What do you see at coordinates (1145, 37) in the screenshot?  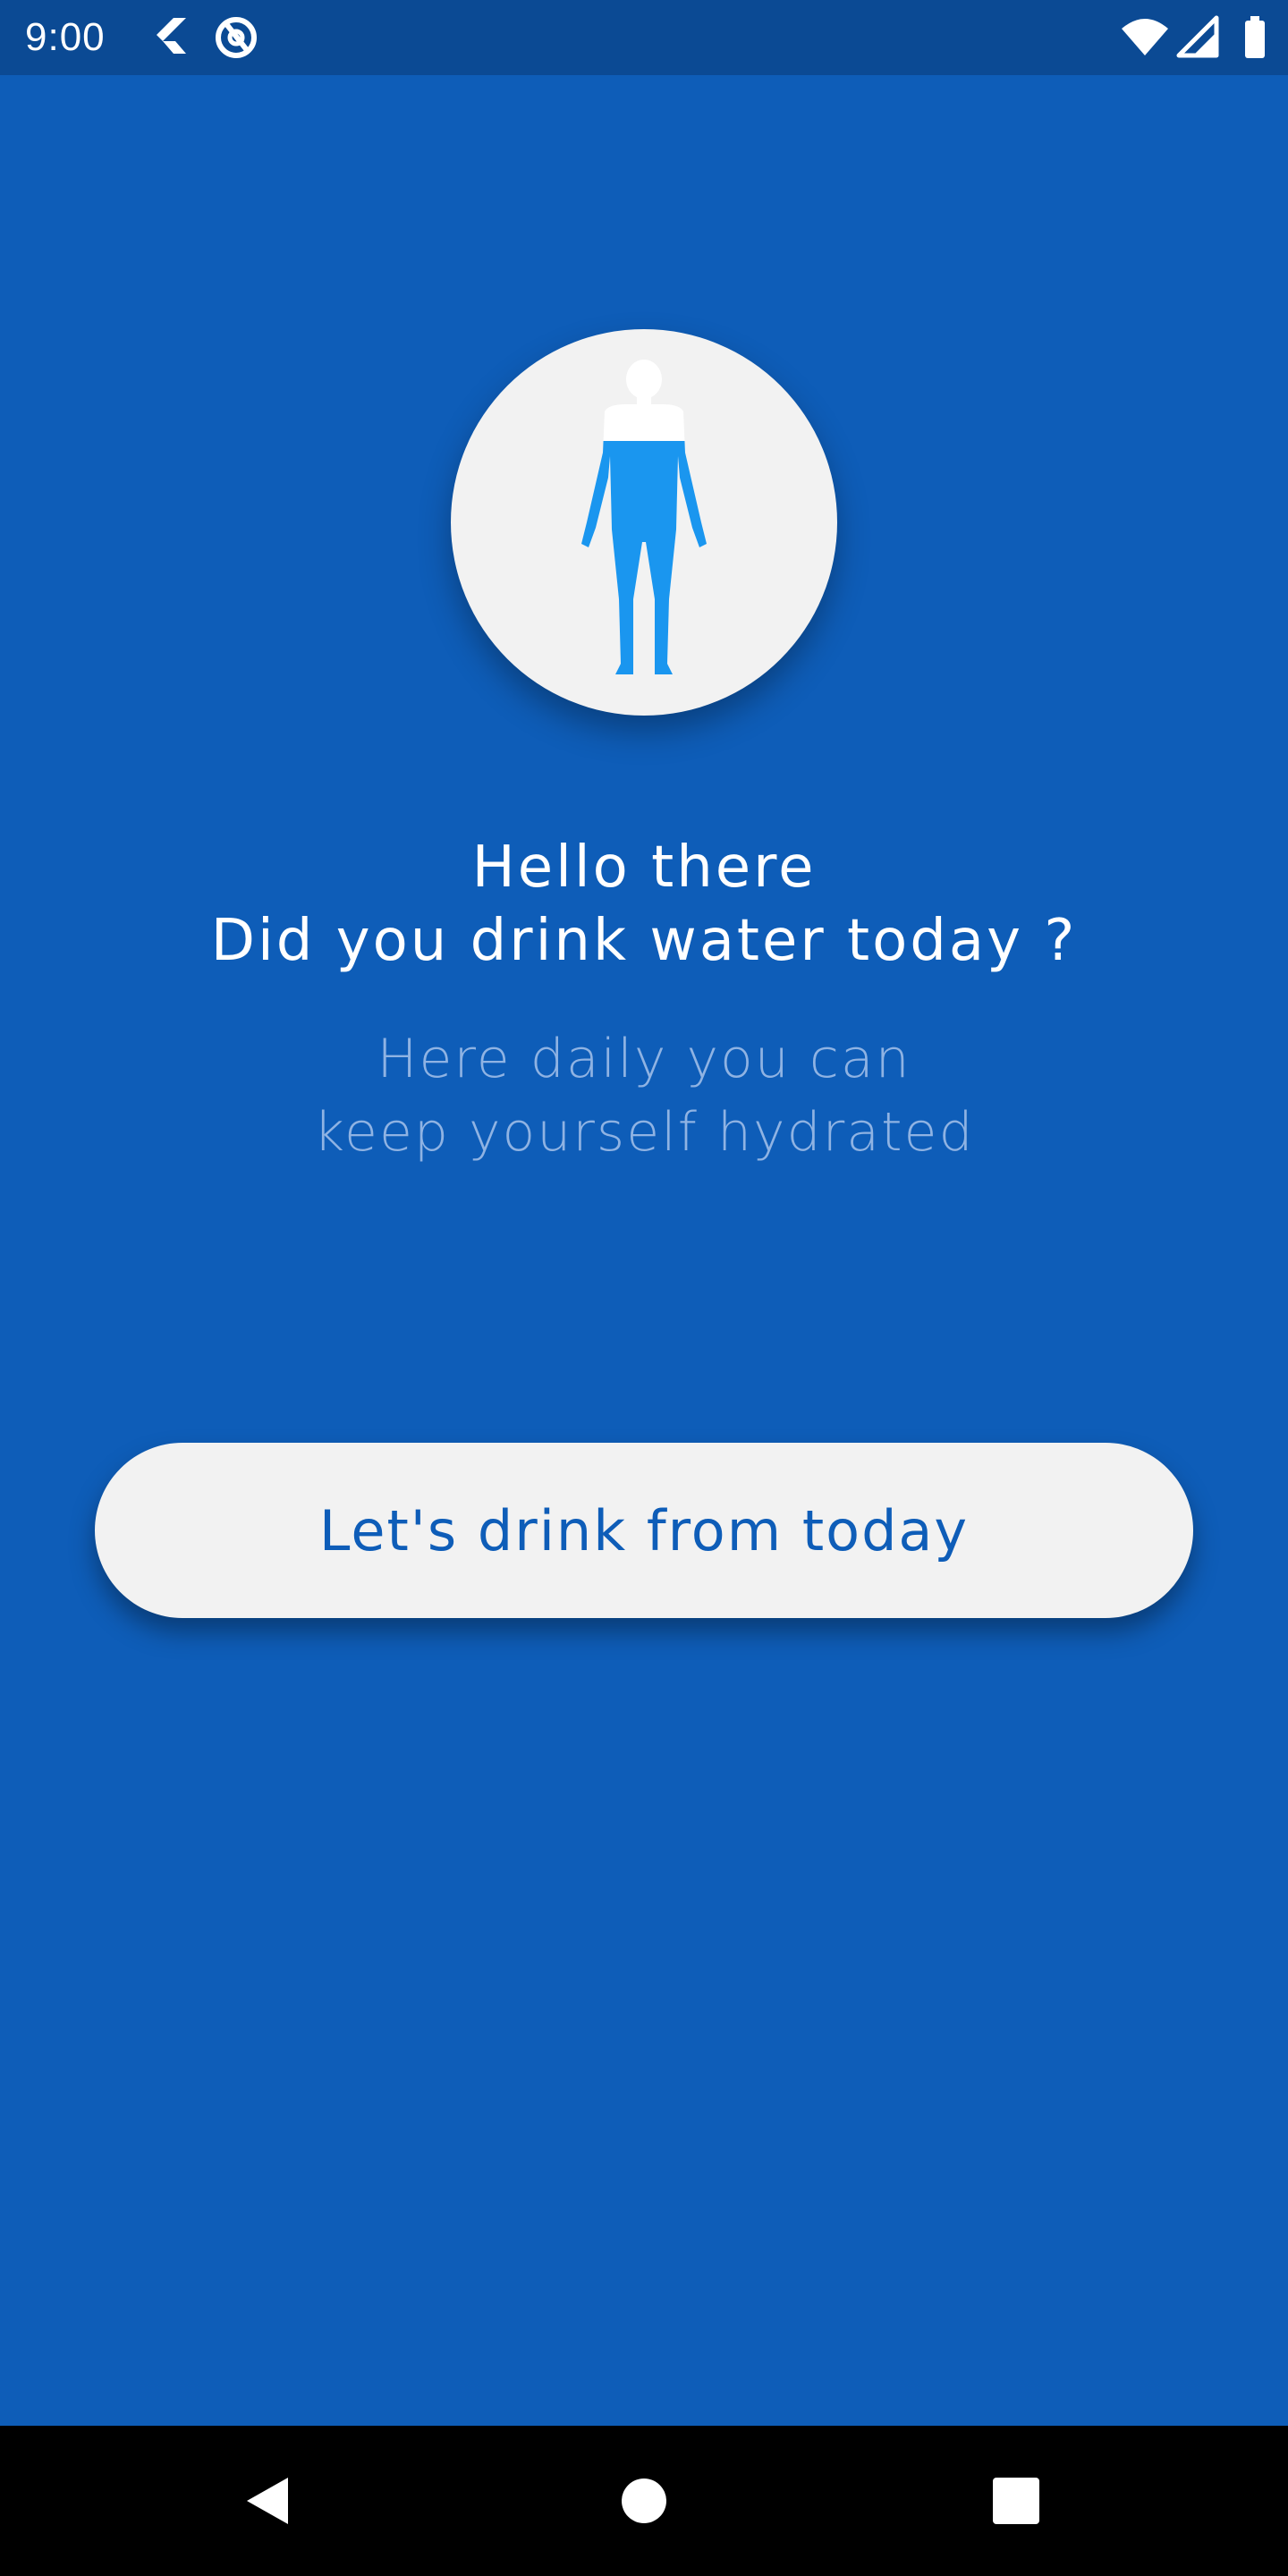 I see `wifi-icon` at bounding box center [1145, 37].